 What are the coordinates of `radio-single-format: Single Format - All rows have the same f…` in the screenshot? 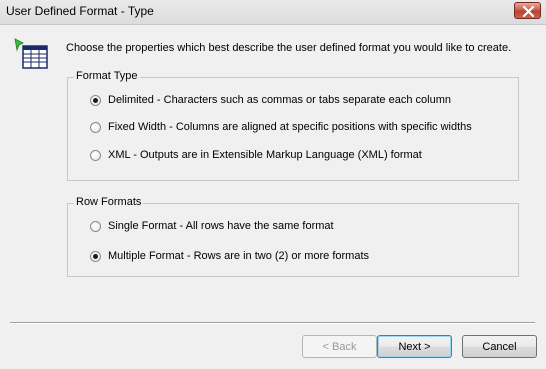 It's located at (212, 226).